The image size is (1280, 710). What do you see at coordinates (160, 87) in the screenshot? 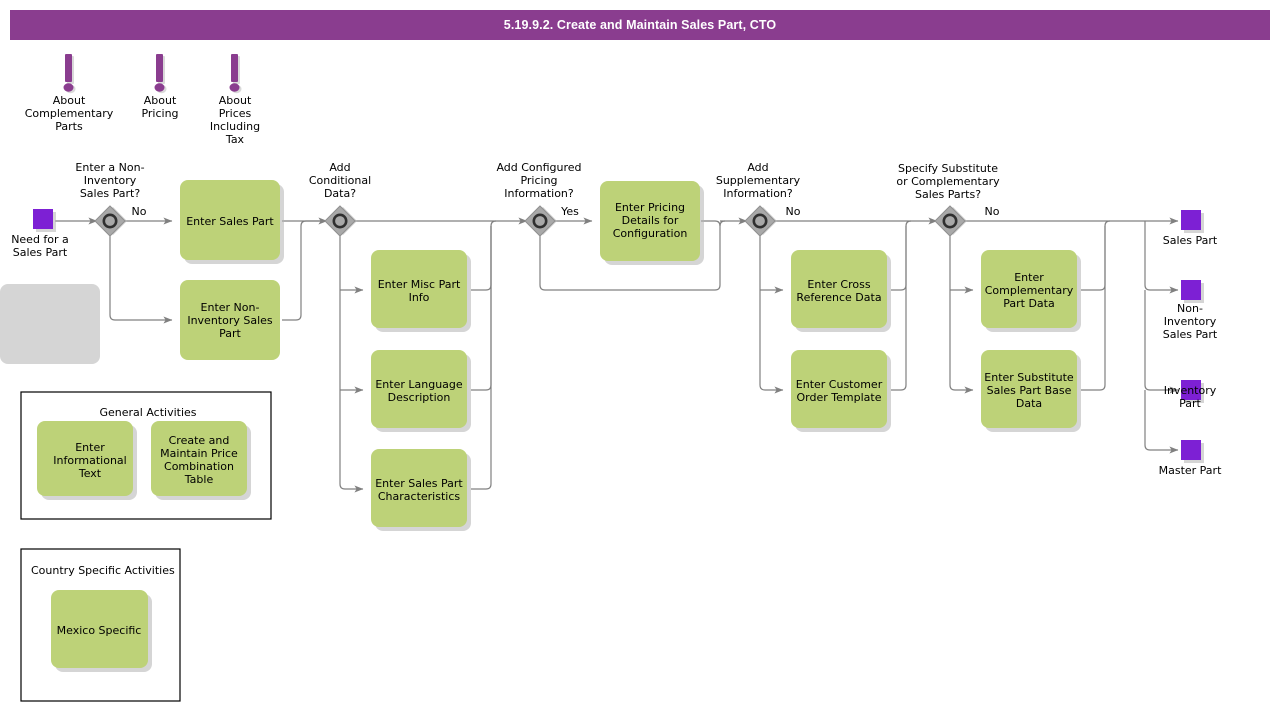
I see `note-pricing: About Pricing` at bounding box center [160, 87].